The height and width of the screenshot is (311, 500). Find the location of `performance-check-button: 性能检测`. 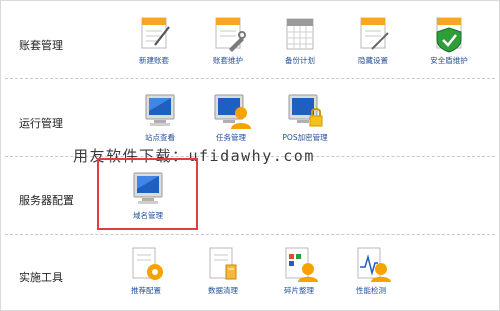

performance-check-button: 性能检测 is located at coordinates (371, 270).